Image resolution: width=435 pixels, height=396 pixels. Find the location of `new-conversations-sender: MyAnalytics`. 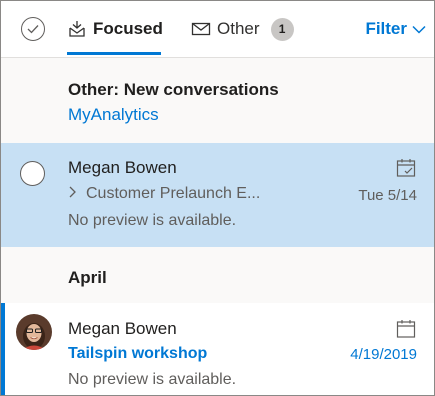

new-conversations-sender: MyAnalytics is located at coordinates (113, 115).